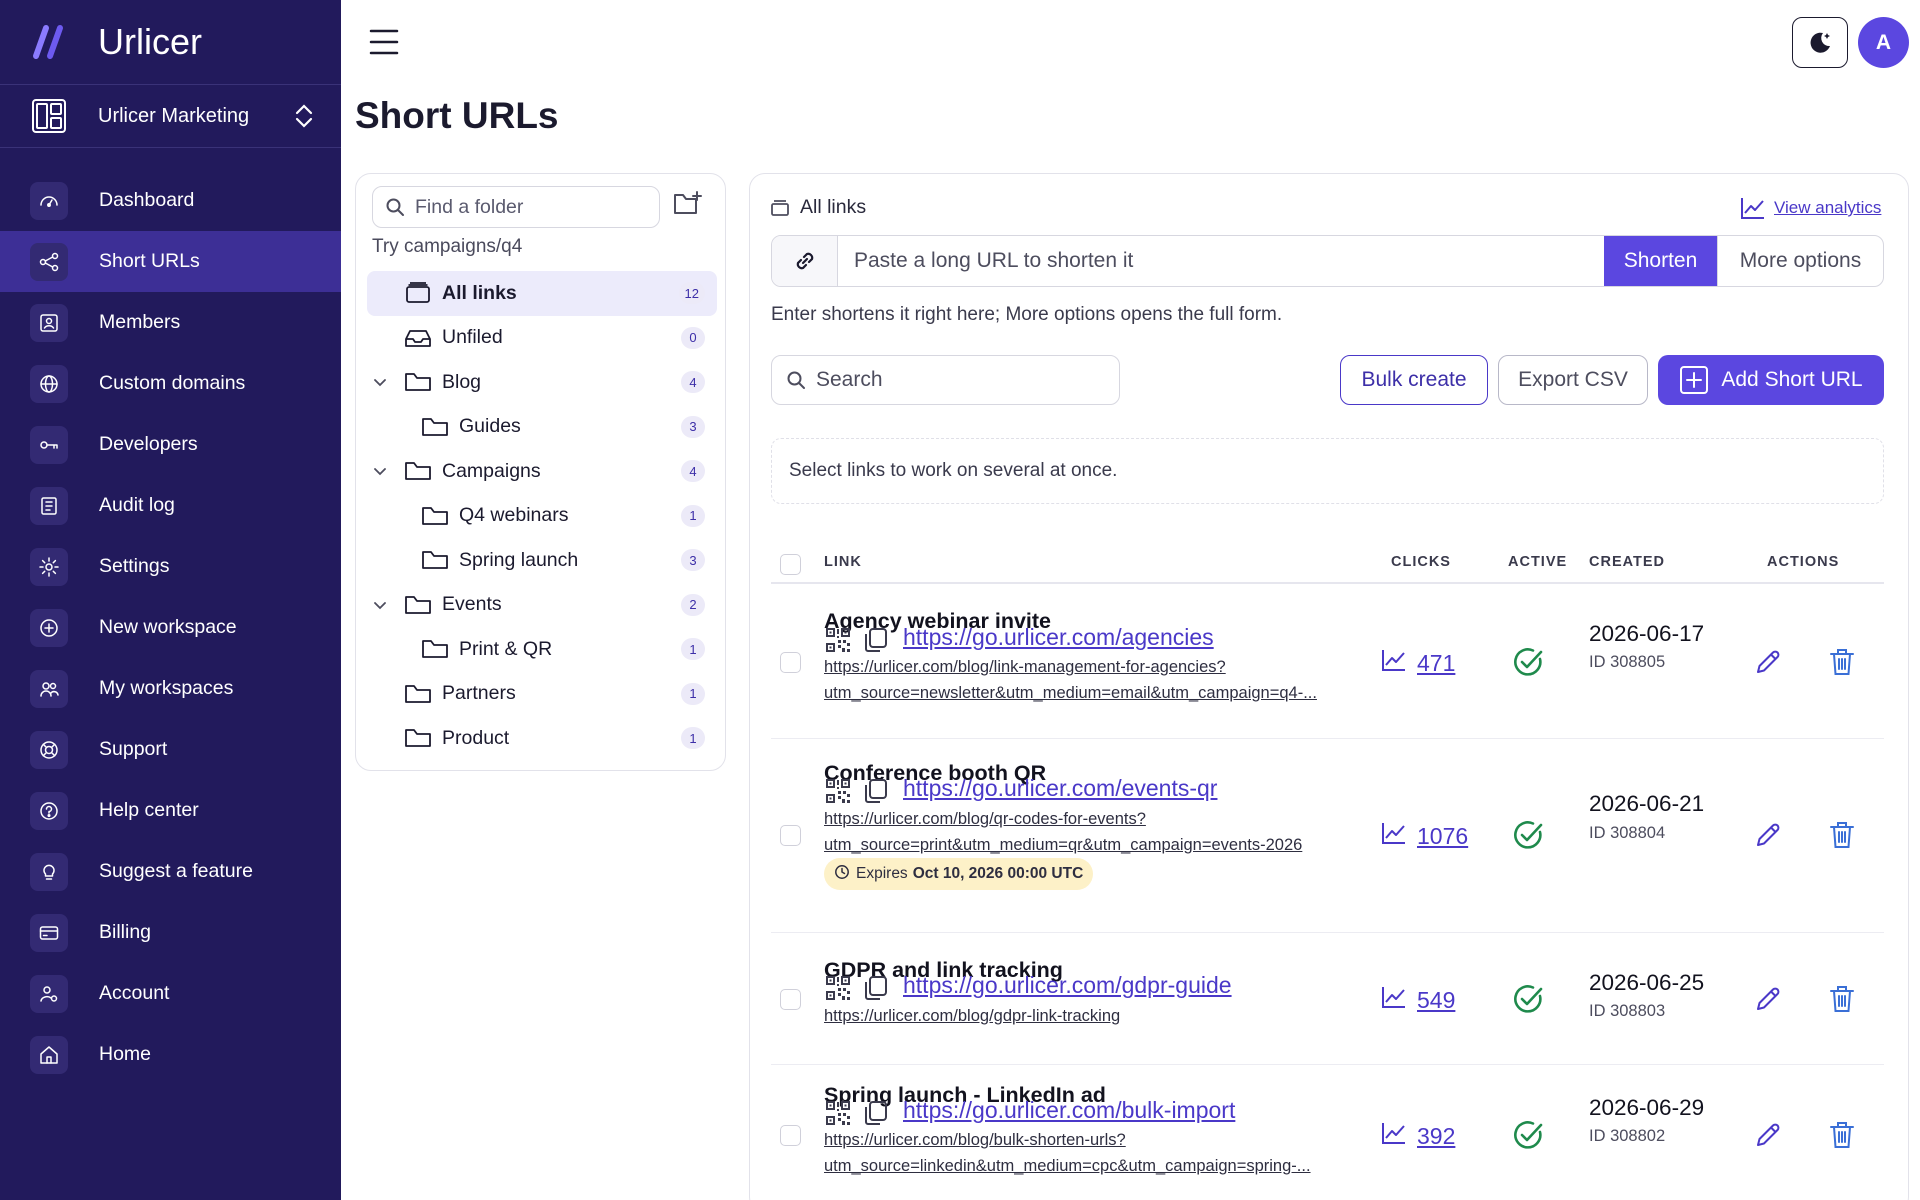 This screenshot has width=1920, height=1200. Describe the element at coordinates (1221, 261) in the screenshot. I see `long-url-input` at that location.